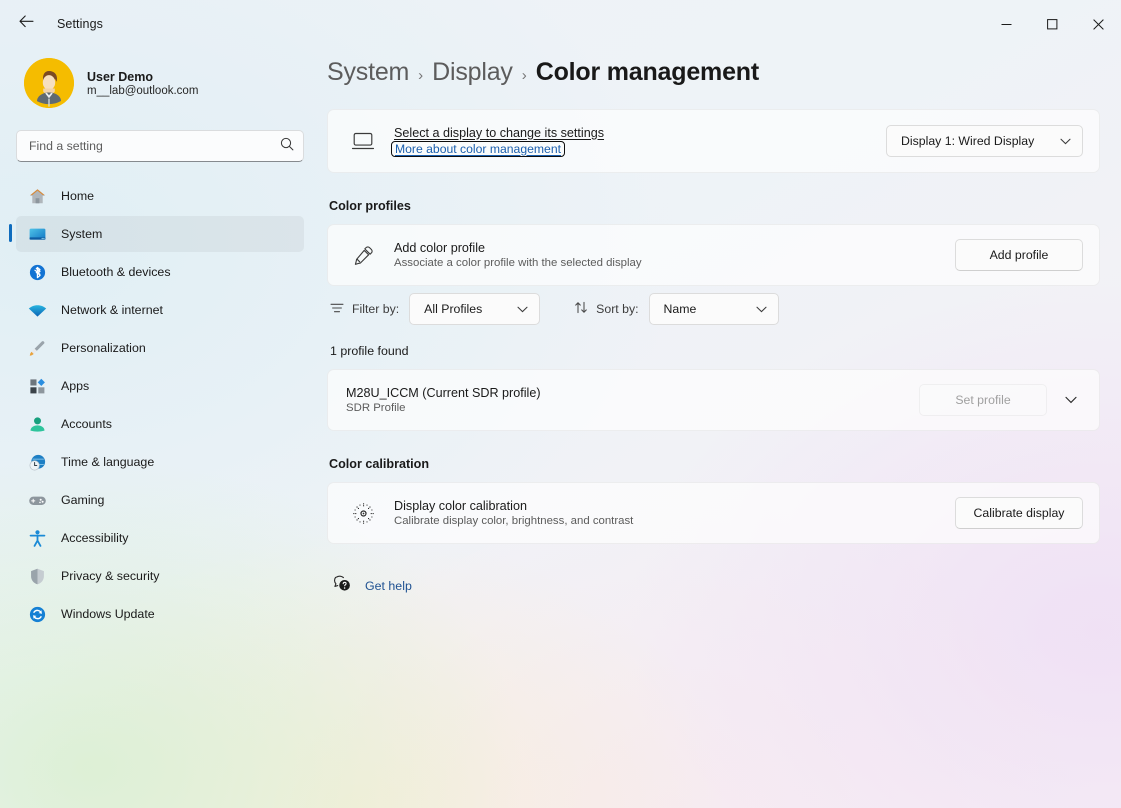  I want to click on eyedropper-icon, so click(363, 255).